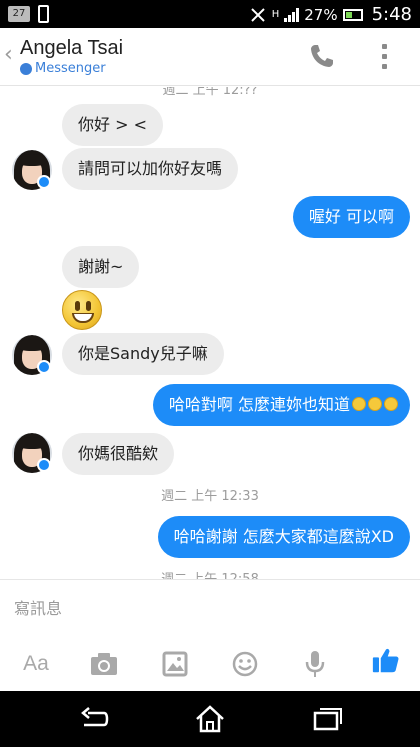 The width and height of the screenshot is (420, 747). What do you see at coordinates (70, 68) in the screenshot?
I see `subtitle-label: Messenger` at bounding box center [70, 68].